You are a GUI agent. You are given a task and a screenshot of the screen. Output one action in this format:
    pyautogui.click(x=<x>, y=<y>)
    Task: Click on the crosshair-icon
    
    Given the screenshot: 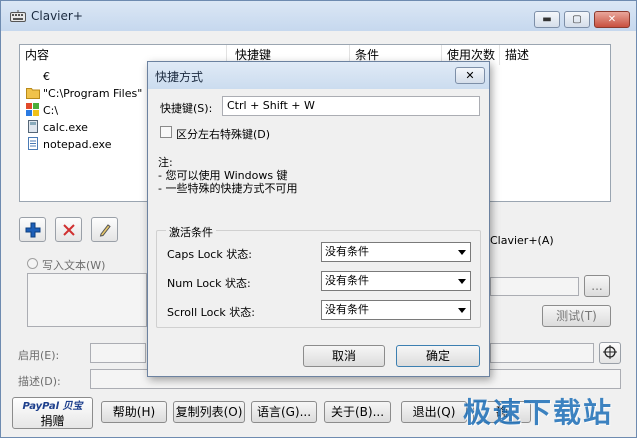 What is the action you would take?
    pyautogui.click(x=610, y=352)
    